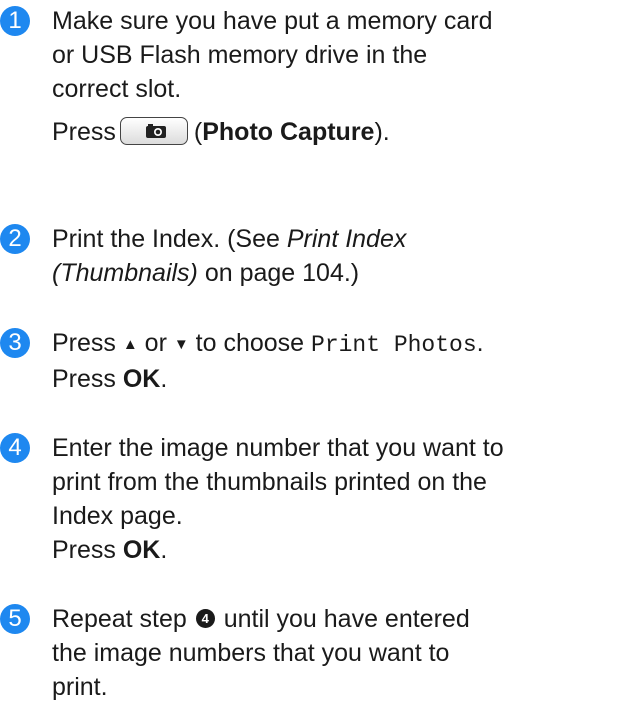 The image size is (623, 704). Describe the element at coordinates (240, 55) in the screenshot. I see `step-1-line-2: or USB Flash memory drive in the` at that location.